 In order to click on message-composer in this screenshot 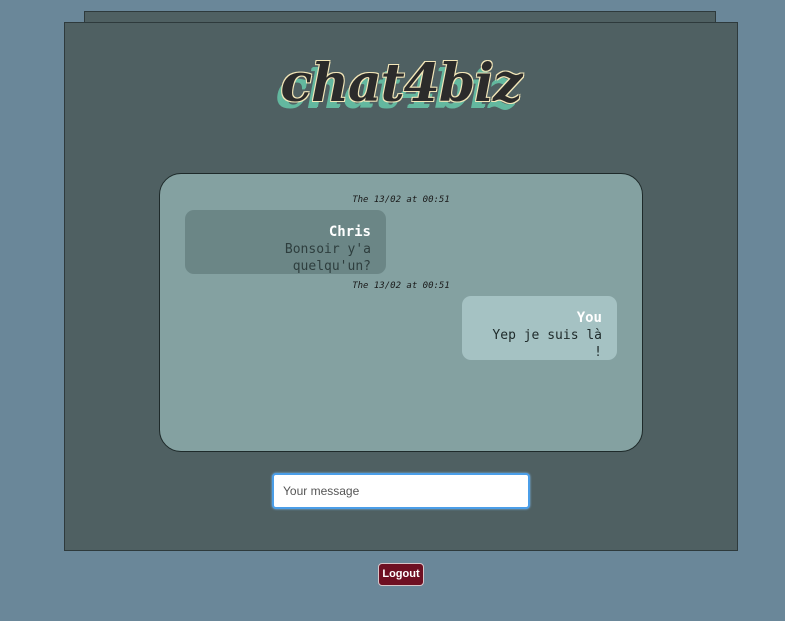, I will do `click(401, 491)`.